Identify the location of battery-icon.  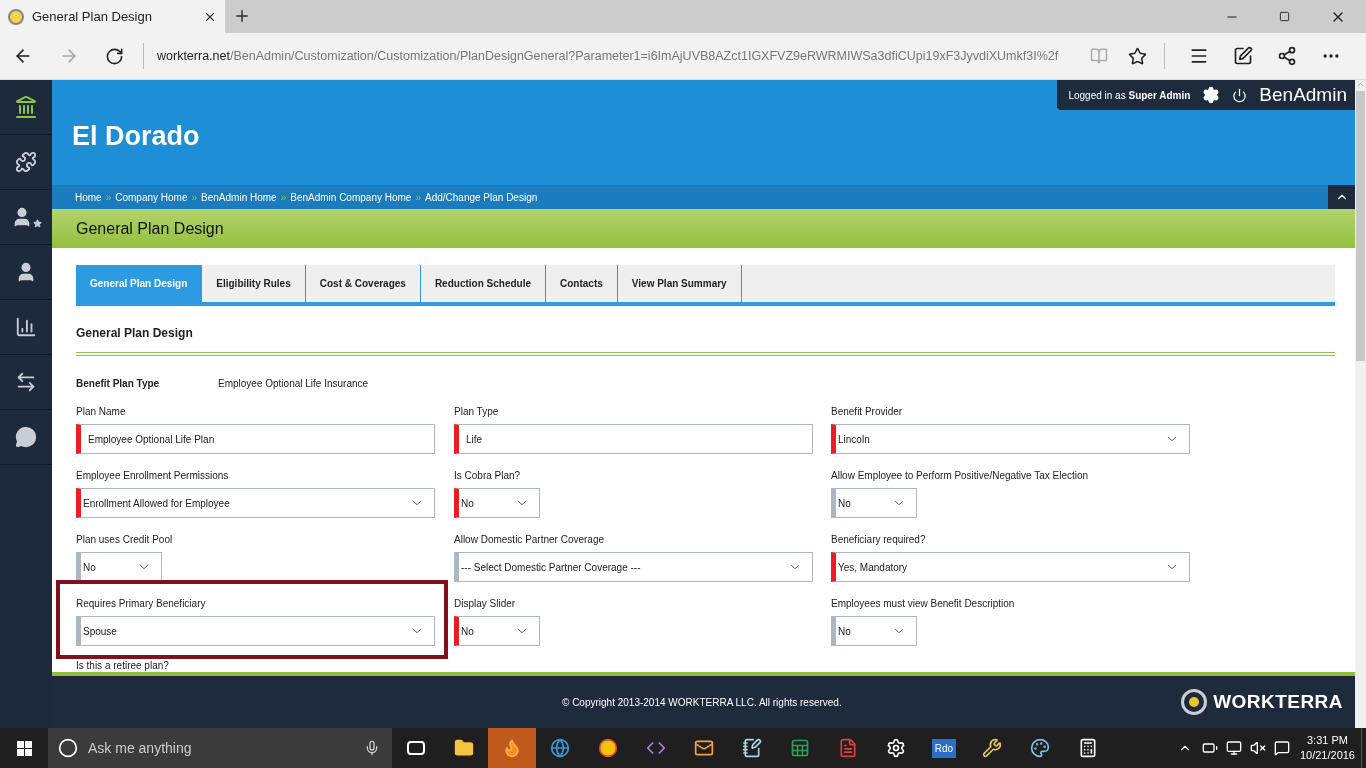
(1209, 748).